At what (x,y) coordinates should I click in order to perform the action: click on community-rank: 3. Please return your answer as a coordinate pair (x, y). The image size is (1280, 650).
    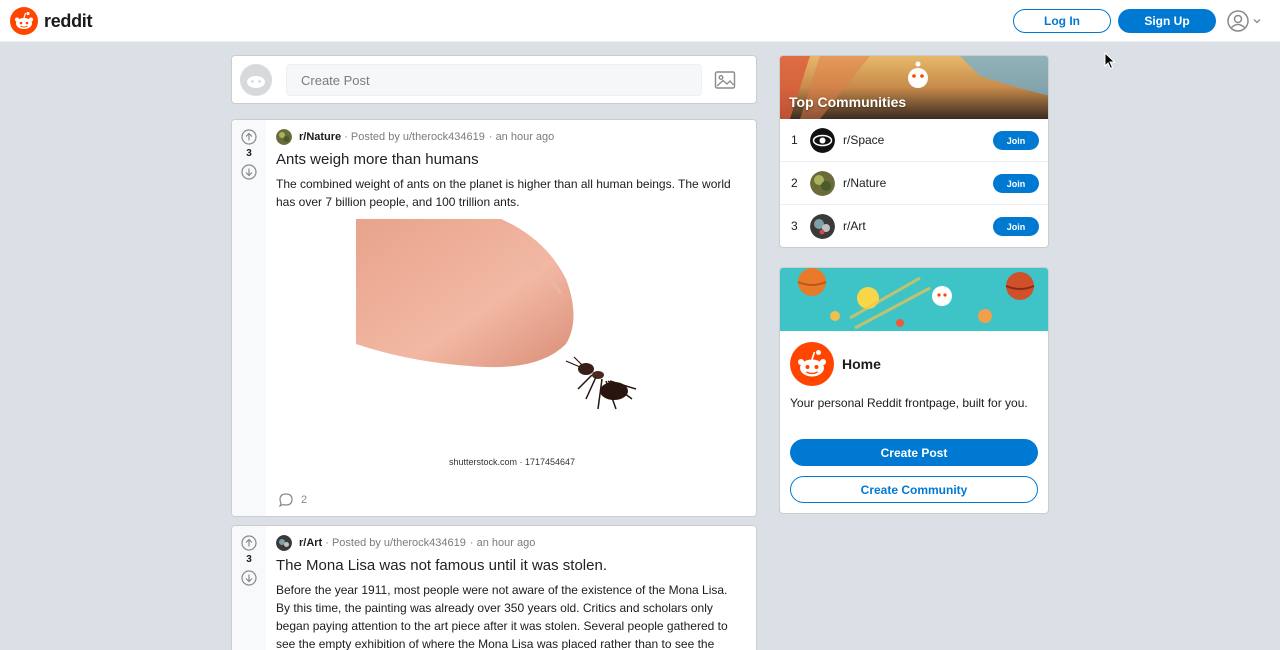
    Looking at the image, I should click on (794, 226).